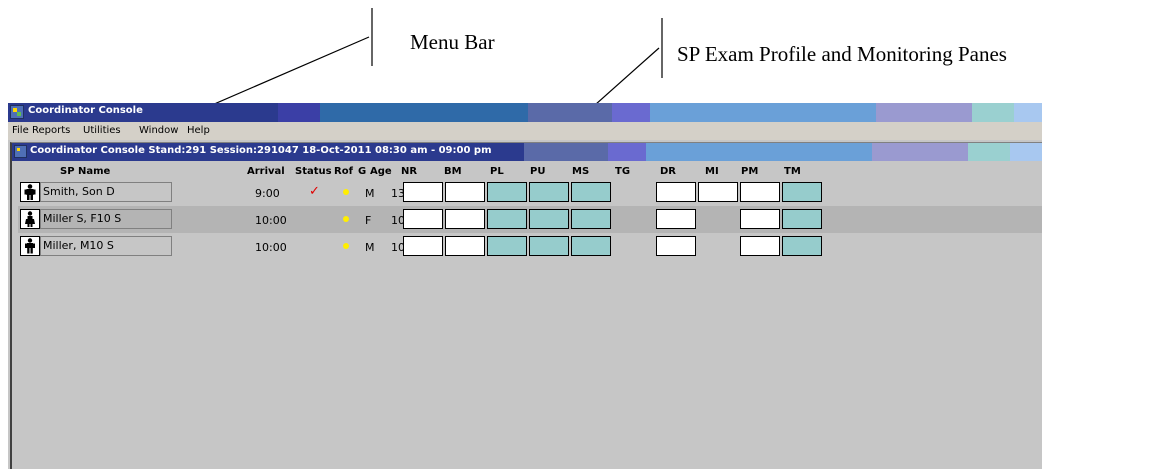 The image size is (1173, 469). What do you see at coordinates (198, 130) in the screenshot?
I see `menu-help: Help` at bounding box center [198, 130].